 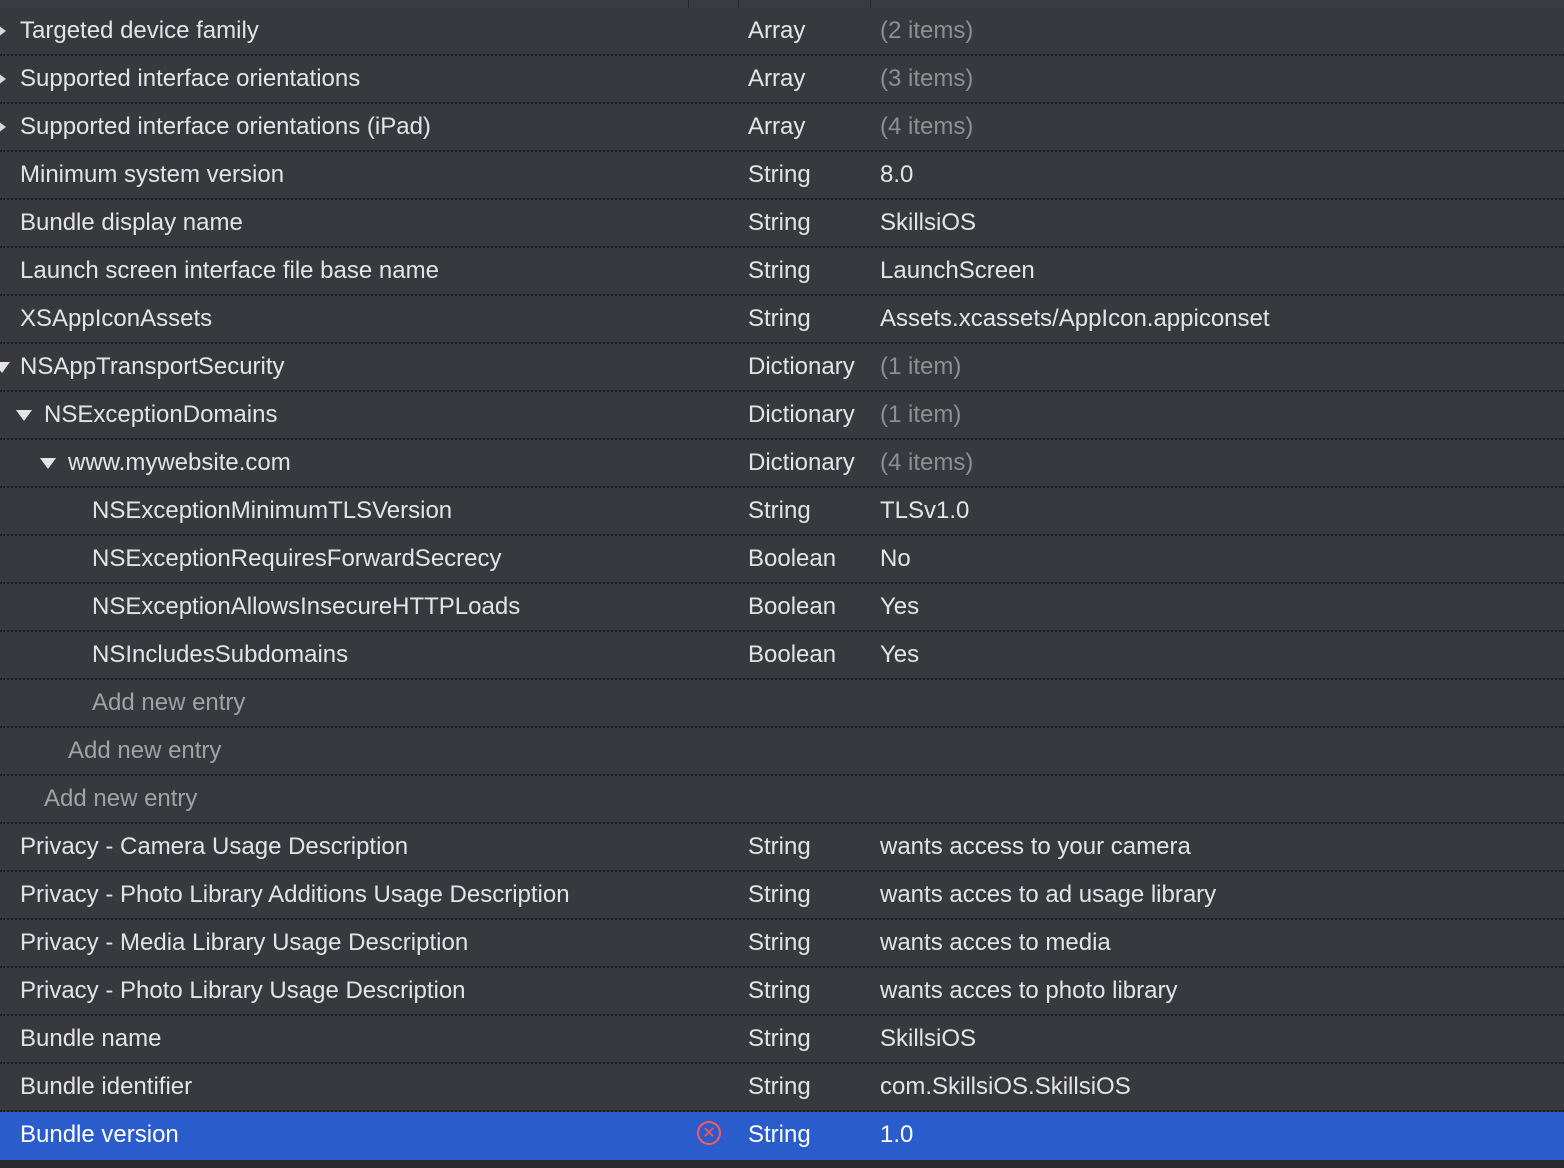 What do you see at coordinates (1220, 943) in the screenshot?
I see `row-value: wants acces to media` at bounding box center [1220, 943].